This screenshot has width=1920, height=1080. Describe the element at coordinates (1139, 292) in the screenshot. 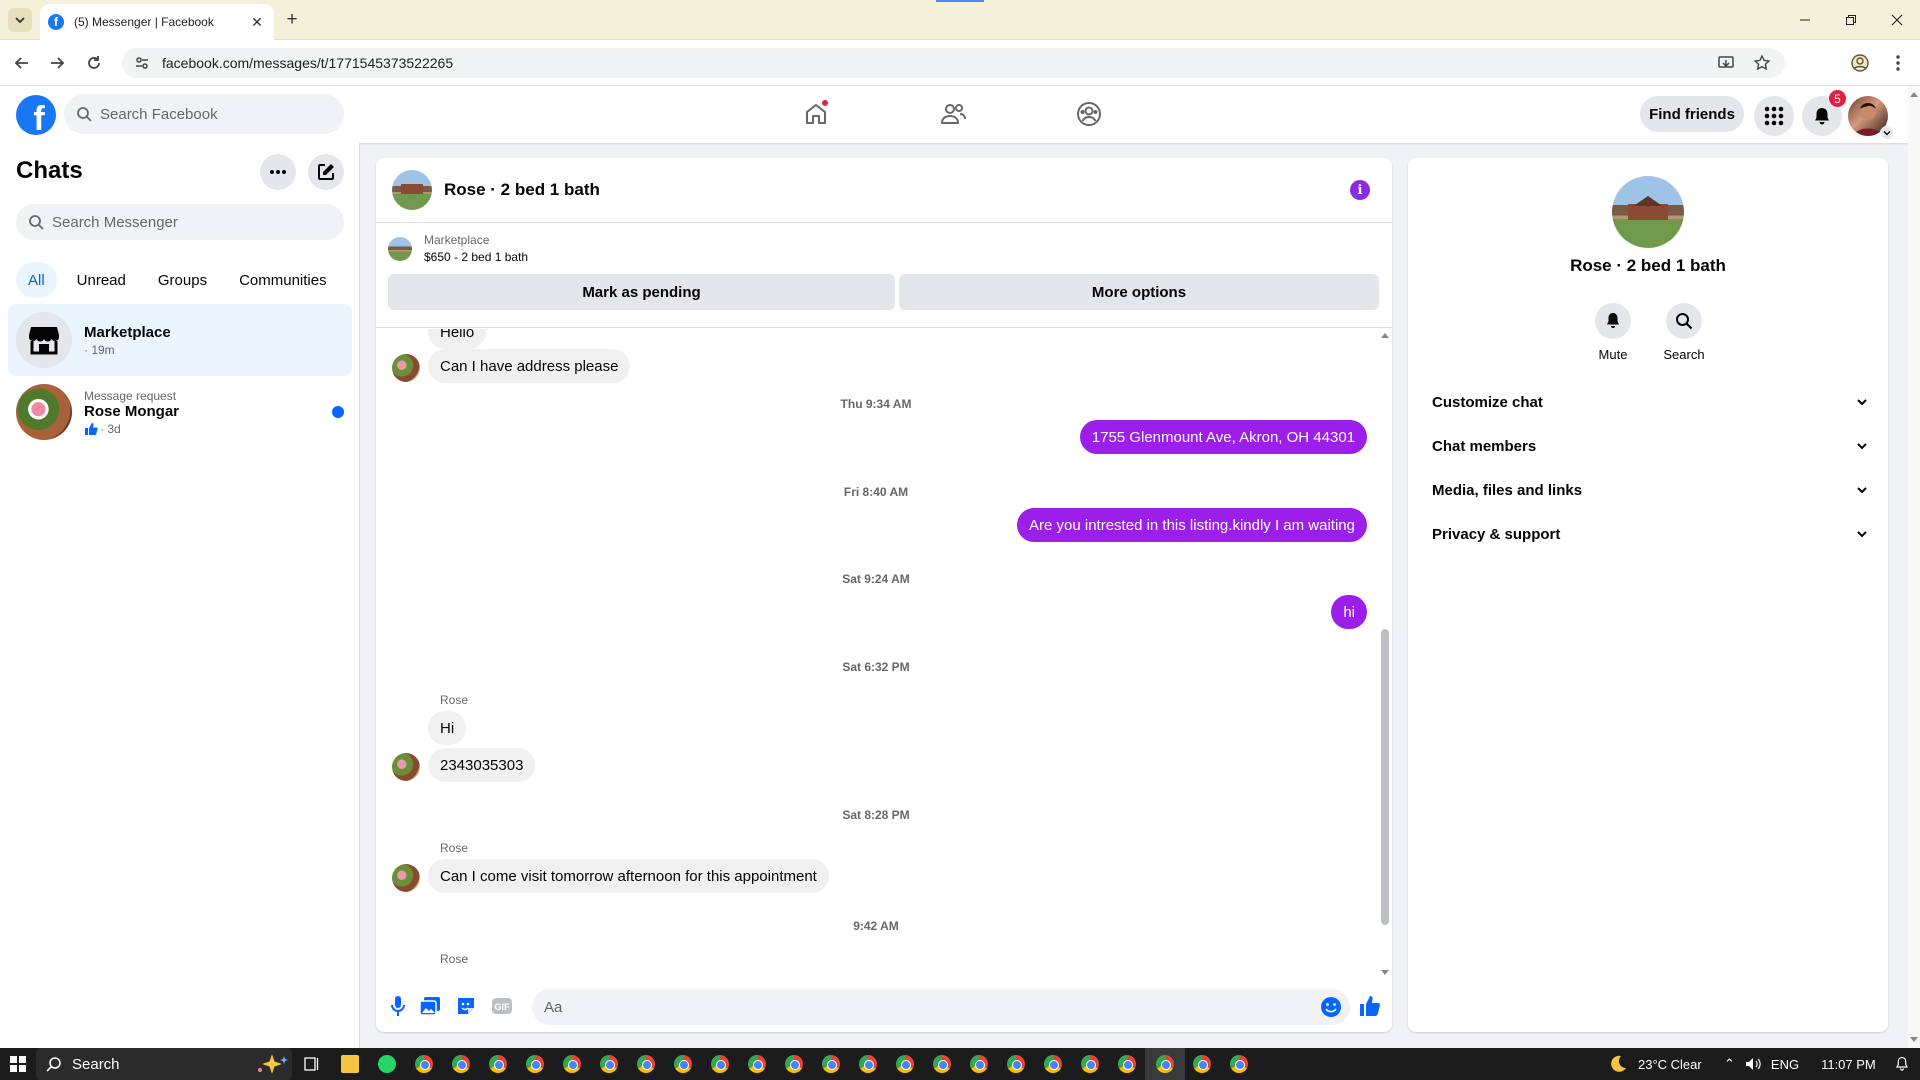

I see `more-options-button: More options` at that location.